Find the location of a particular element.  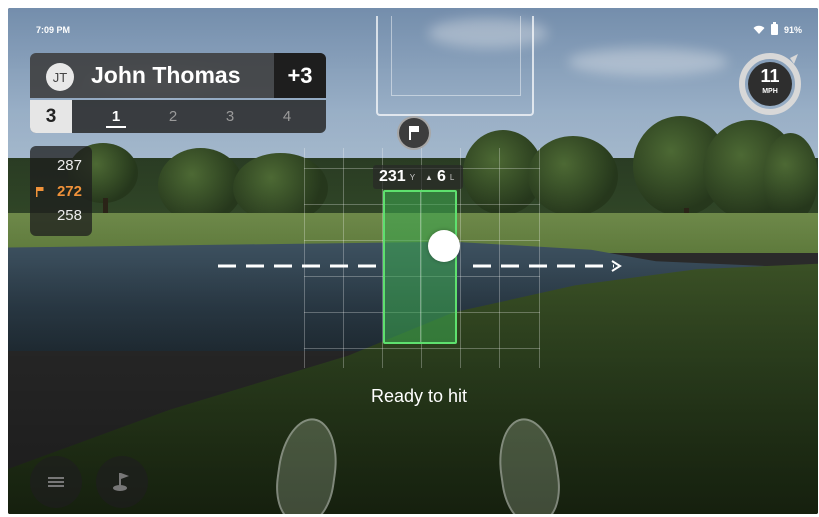

player-scorecard: JT John Thomas +3 3 1 2 3 4 is located at coordinates (178, 94).